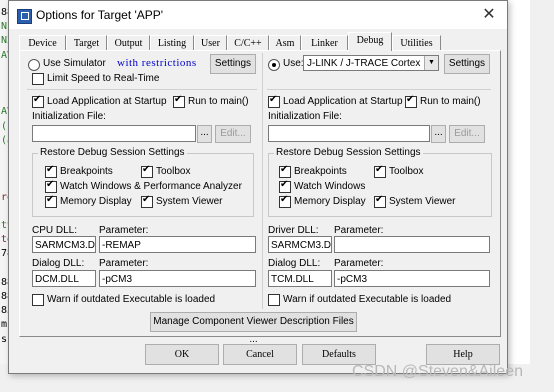 Image resolution: width=554 pixels, height=392 pixels. What do you see at coordinates (422, 201) in the screenshot?
I see `right-system-viewer-label: System Viewer` at bounding box center [422, 201].